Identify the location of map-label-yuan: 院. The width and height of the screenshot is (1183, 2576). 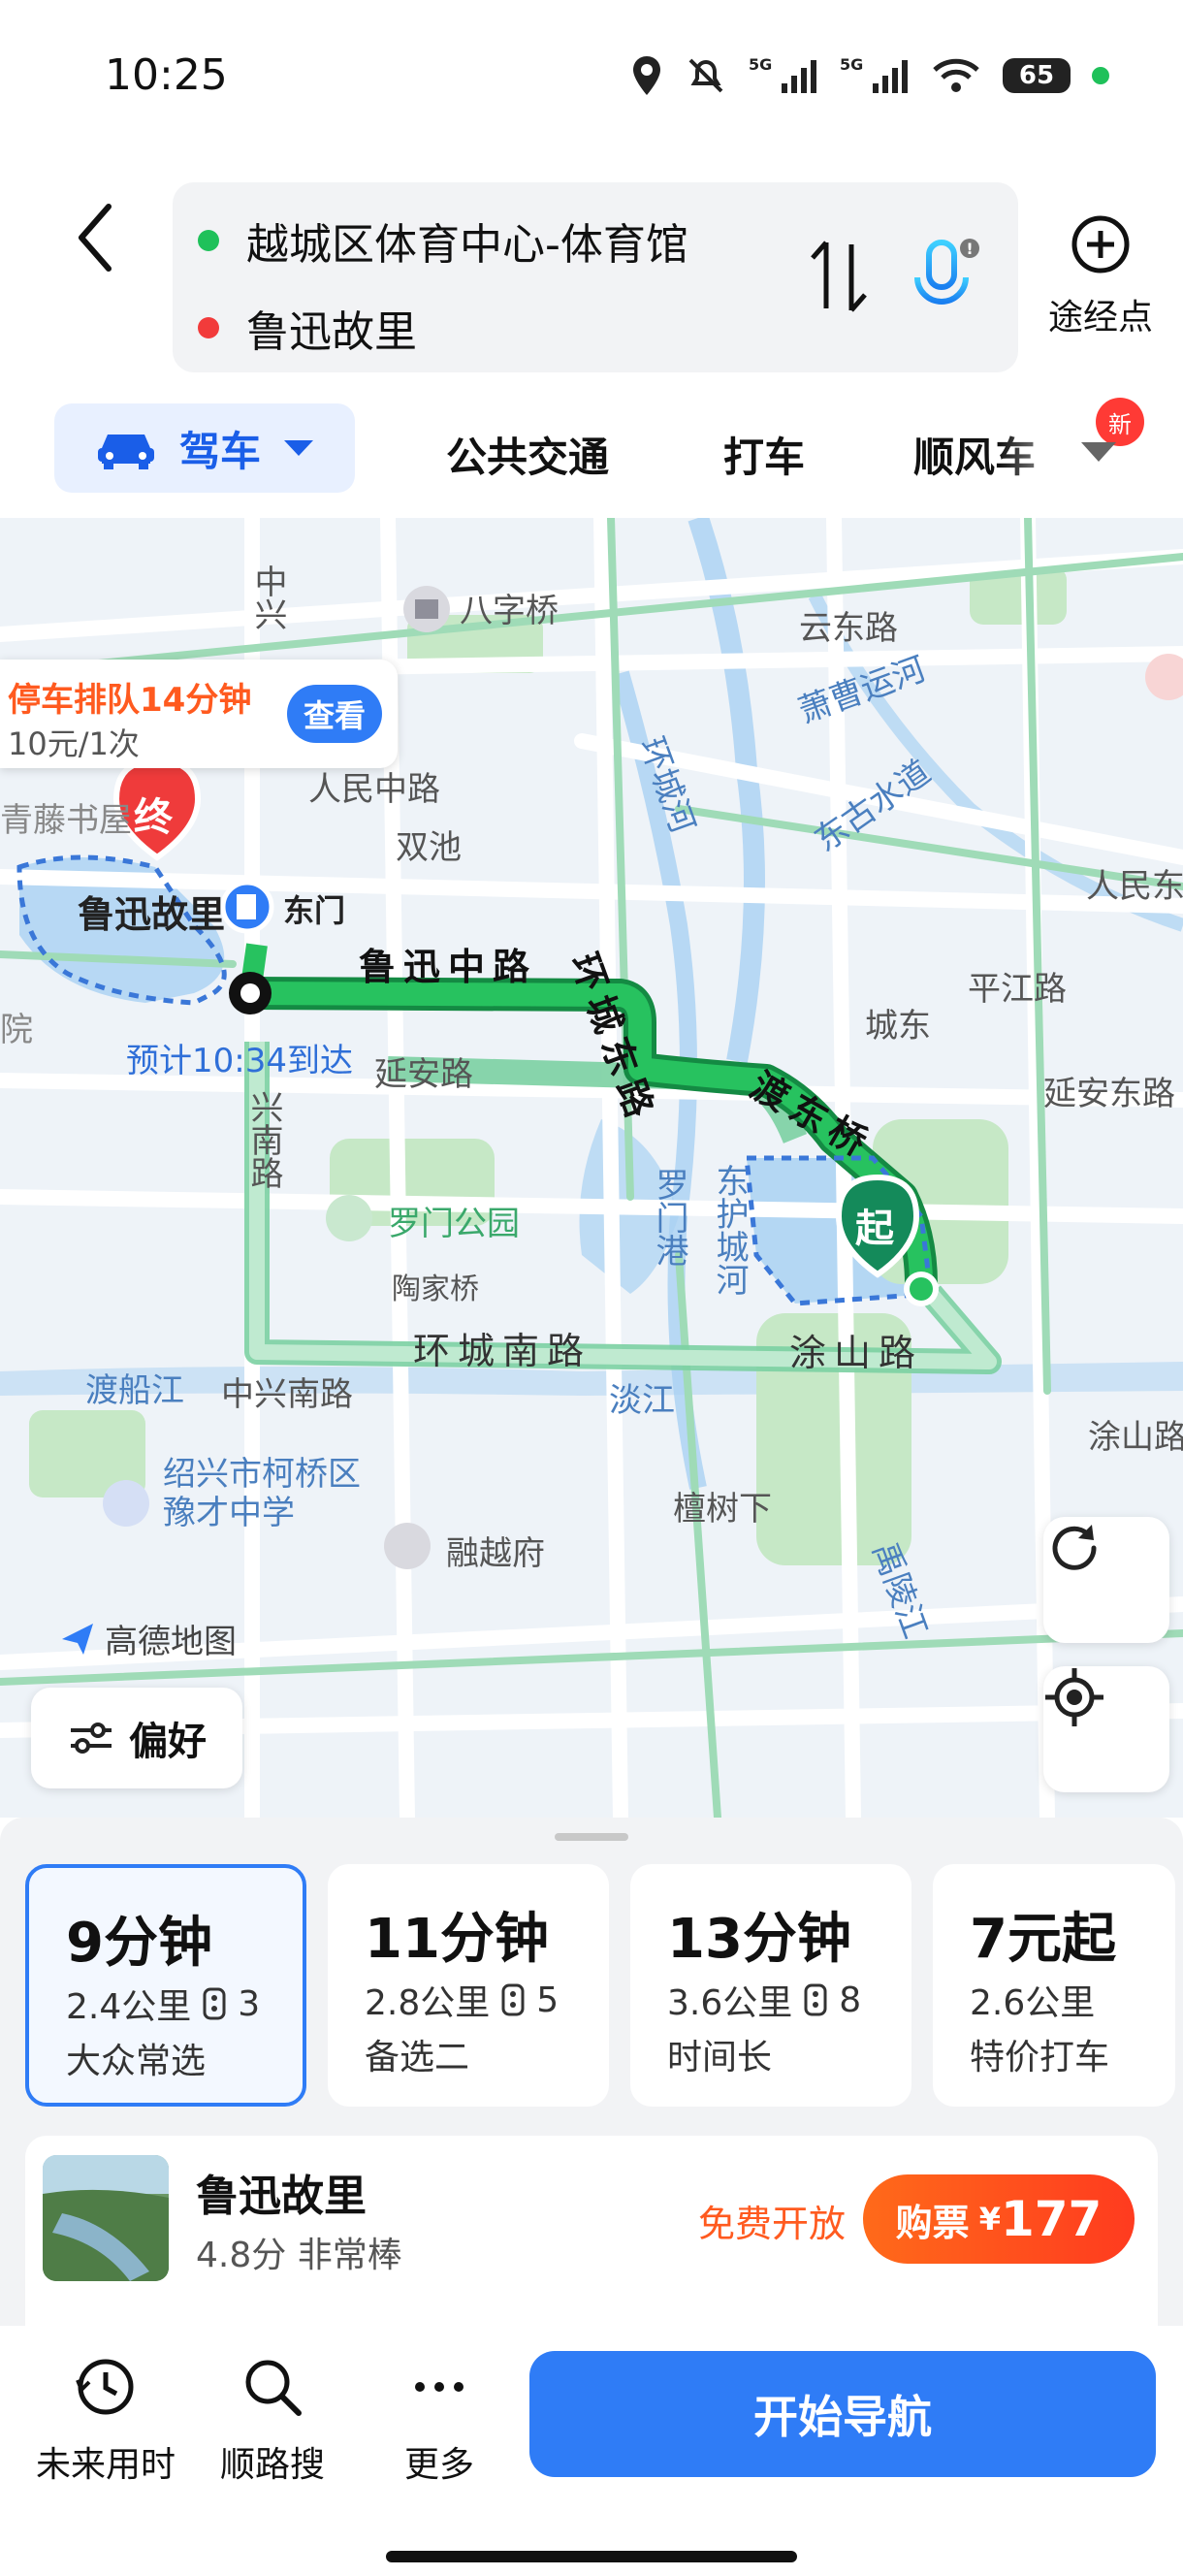
(16, 1030).